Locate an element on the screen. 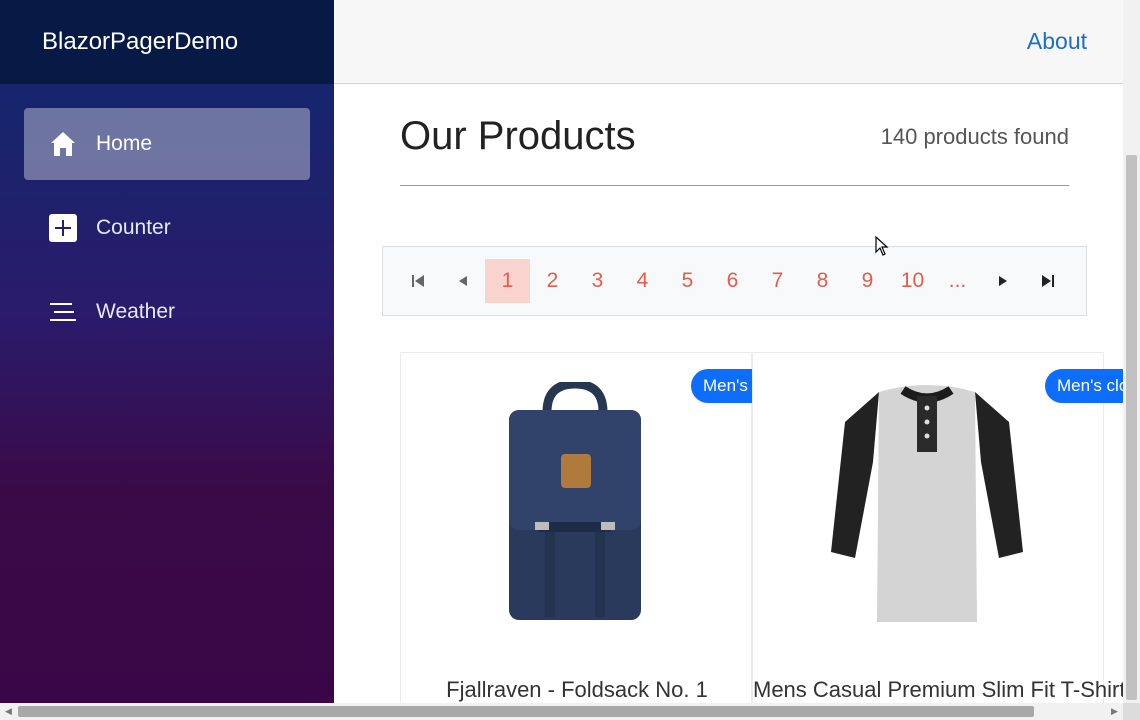  page-button-2: 2 is located at coordinates (552, 281).